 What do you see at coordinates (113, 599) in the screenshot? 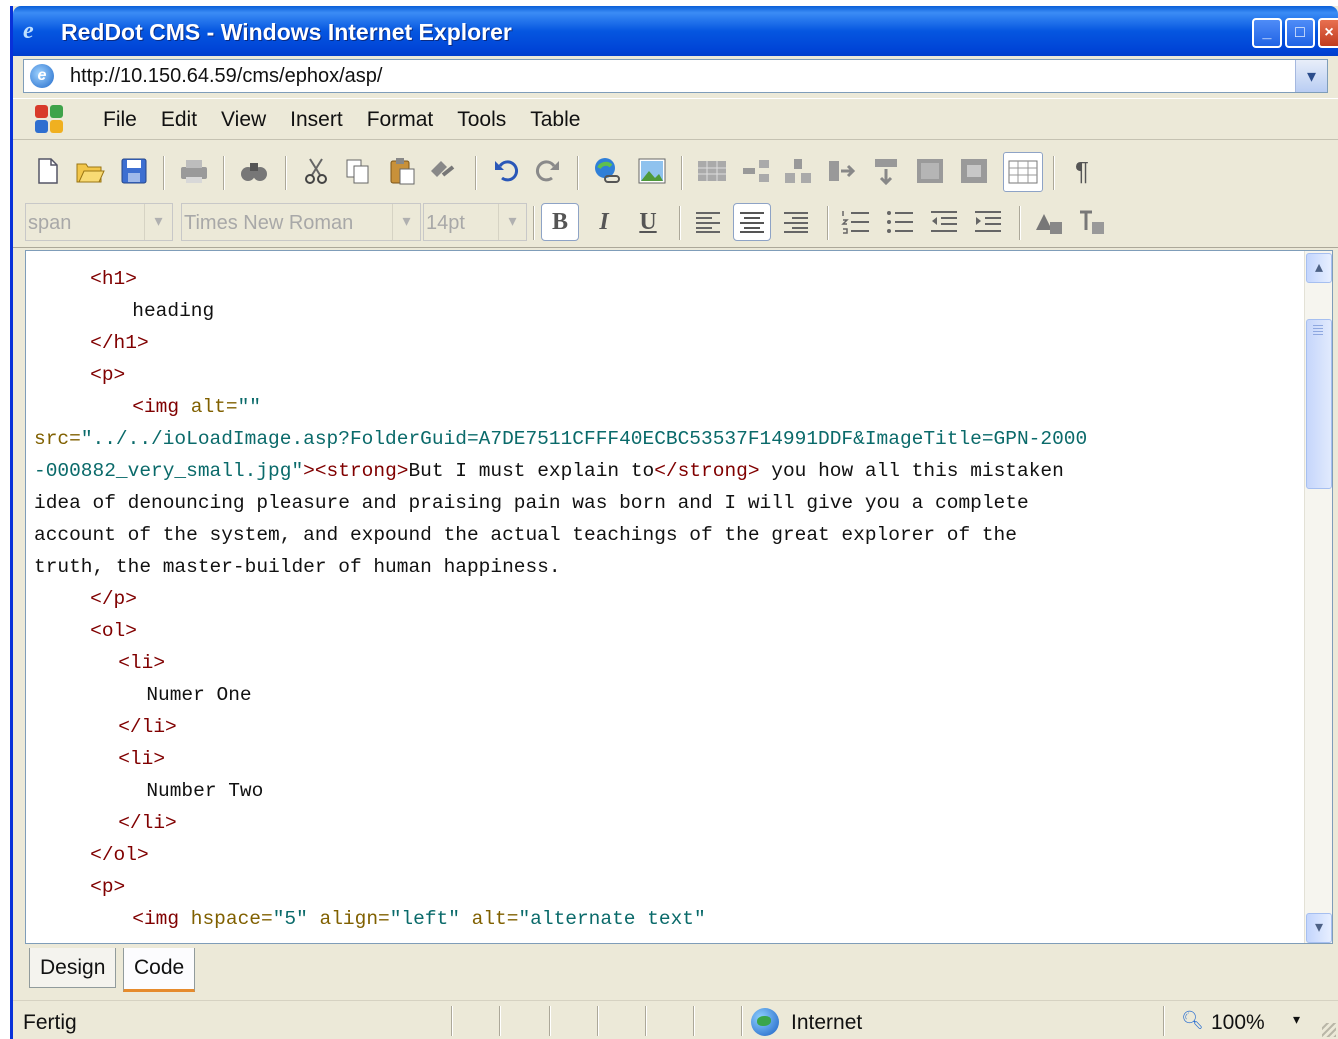
I see `code-line: </p>` at bounding box center [113, 599].